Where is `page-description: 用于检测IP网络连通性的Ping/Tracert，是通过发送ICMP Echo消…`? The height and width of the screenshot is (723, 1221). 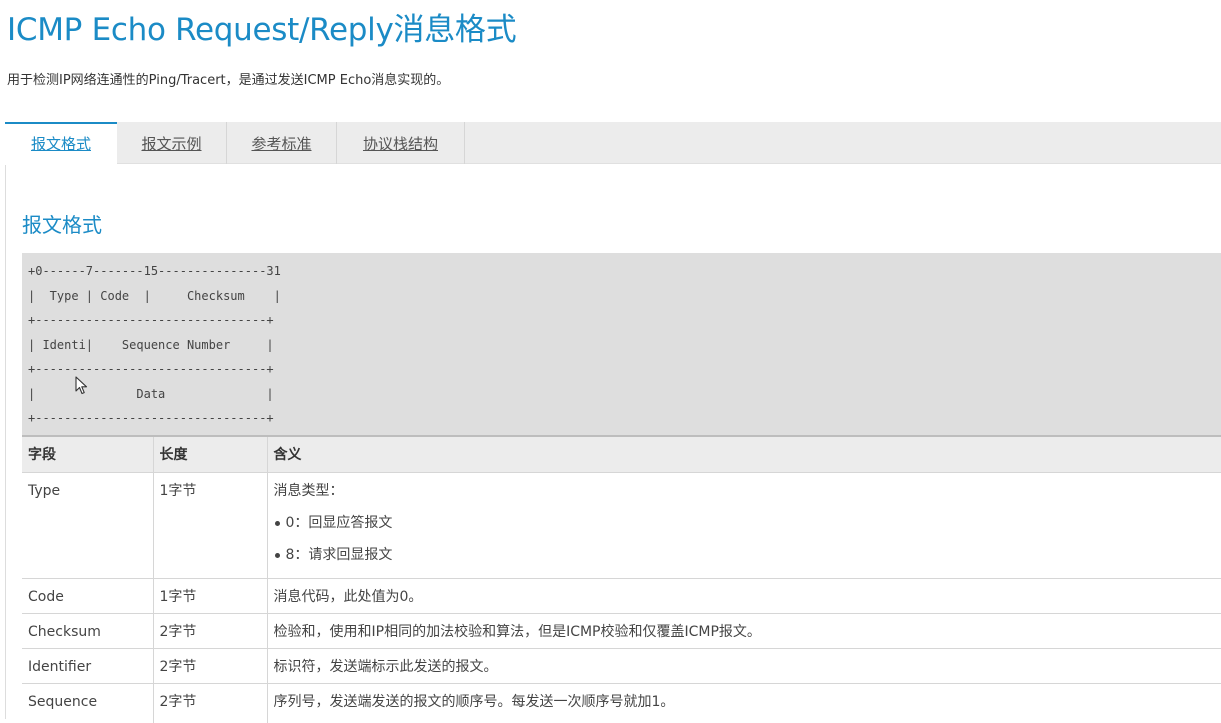
page-description: 用于检测IP网络连通性的Ping/Tracert，是通过发送ICMP Echo消… is located at coordinates (228, 80).